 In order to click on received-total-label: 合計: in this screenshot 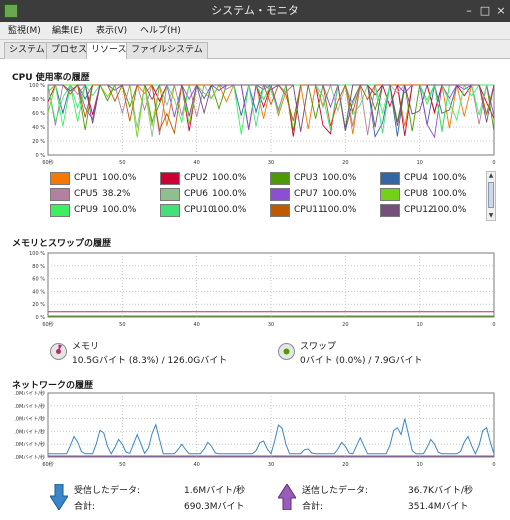, I will do `click(85, 507)`.